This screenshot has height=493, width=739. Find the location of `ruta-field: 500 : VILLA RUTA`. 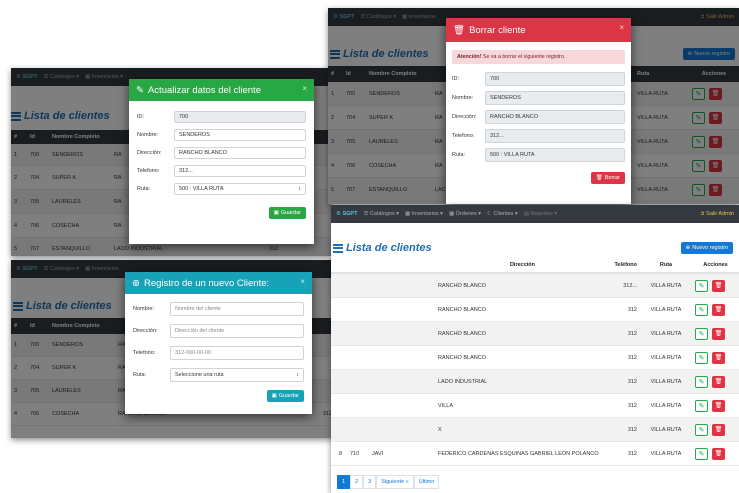

ruta-field: 500 : VILLA RUTA is located at coordinates (555, 155).